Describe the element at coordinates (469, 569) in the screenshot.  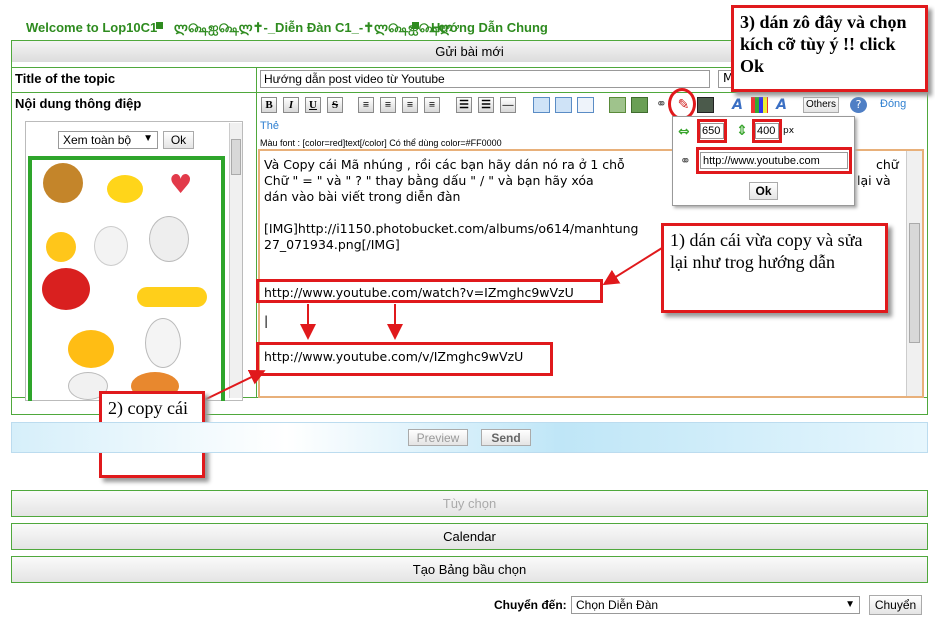
I see `section-poll: Tạo Bảng bầu chọn` at that location.